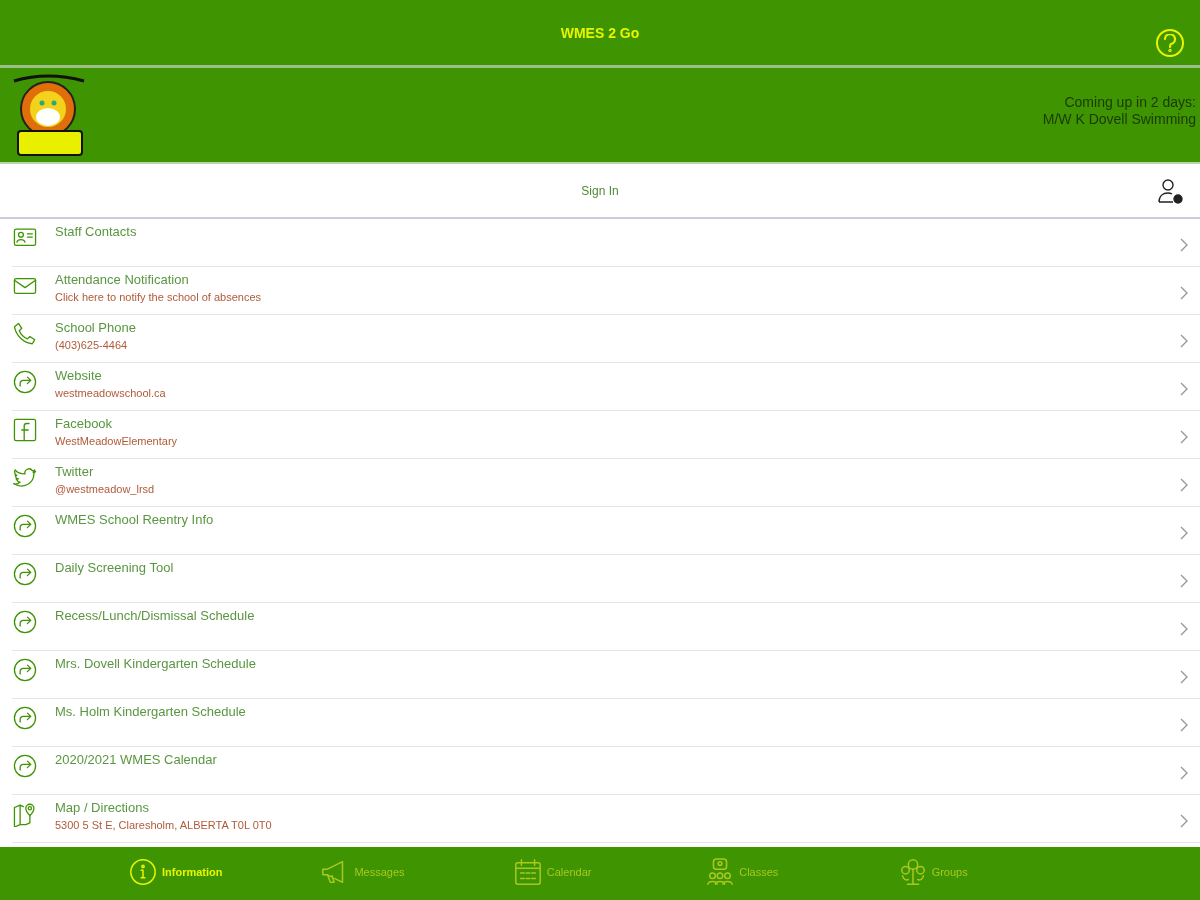 The height and width of the screenshot is (900, 1200). What do you see at coordinates (155, 615) in the screenshot?
I see `row-title: Recess/Lunch/Dismissal Schedule` at bounding box center [155, 615].